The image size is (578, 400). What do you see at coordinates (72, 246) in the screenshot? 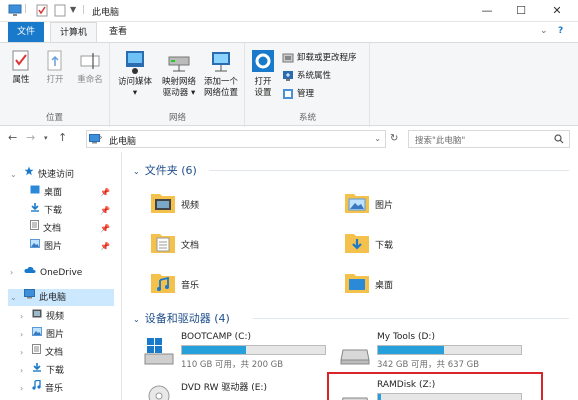
I see `nav-quick-pictures: 图片 📌` at bounding box center [72, 246].